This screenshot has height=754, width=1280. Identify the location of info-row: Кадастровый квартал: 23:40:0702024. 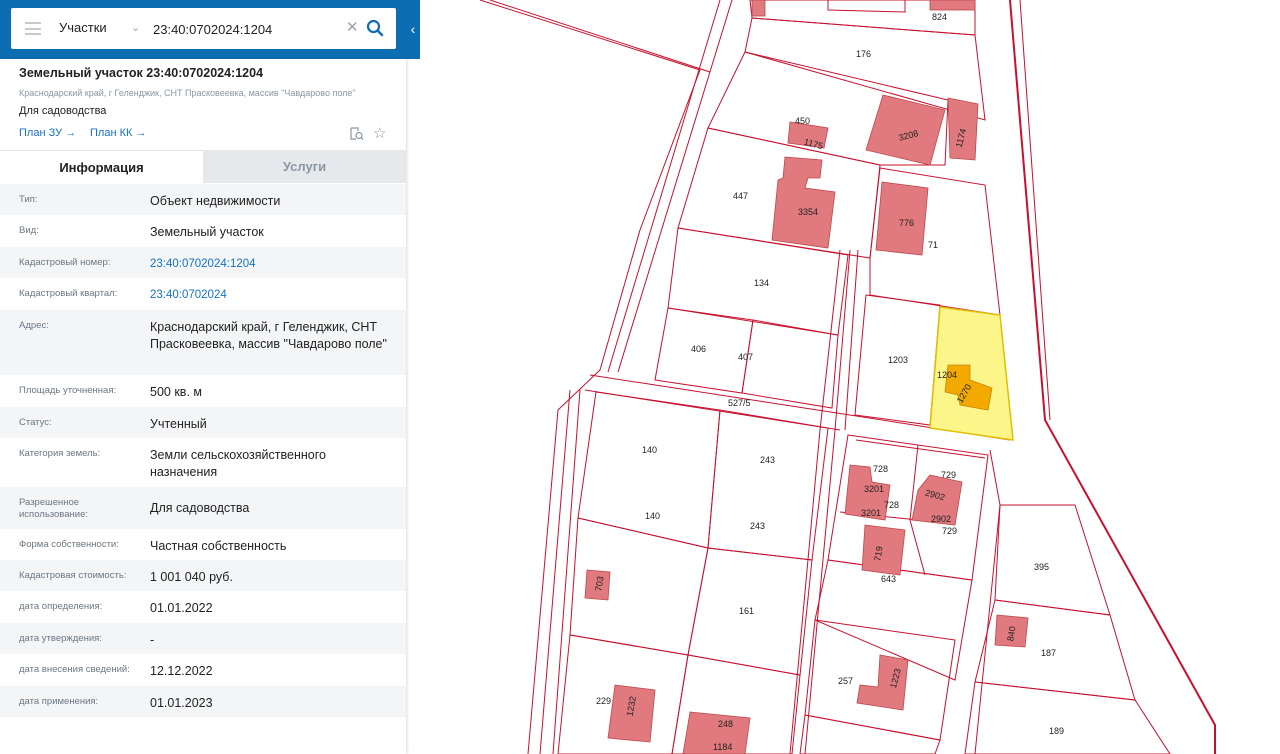
(203, 294).